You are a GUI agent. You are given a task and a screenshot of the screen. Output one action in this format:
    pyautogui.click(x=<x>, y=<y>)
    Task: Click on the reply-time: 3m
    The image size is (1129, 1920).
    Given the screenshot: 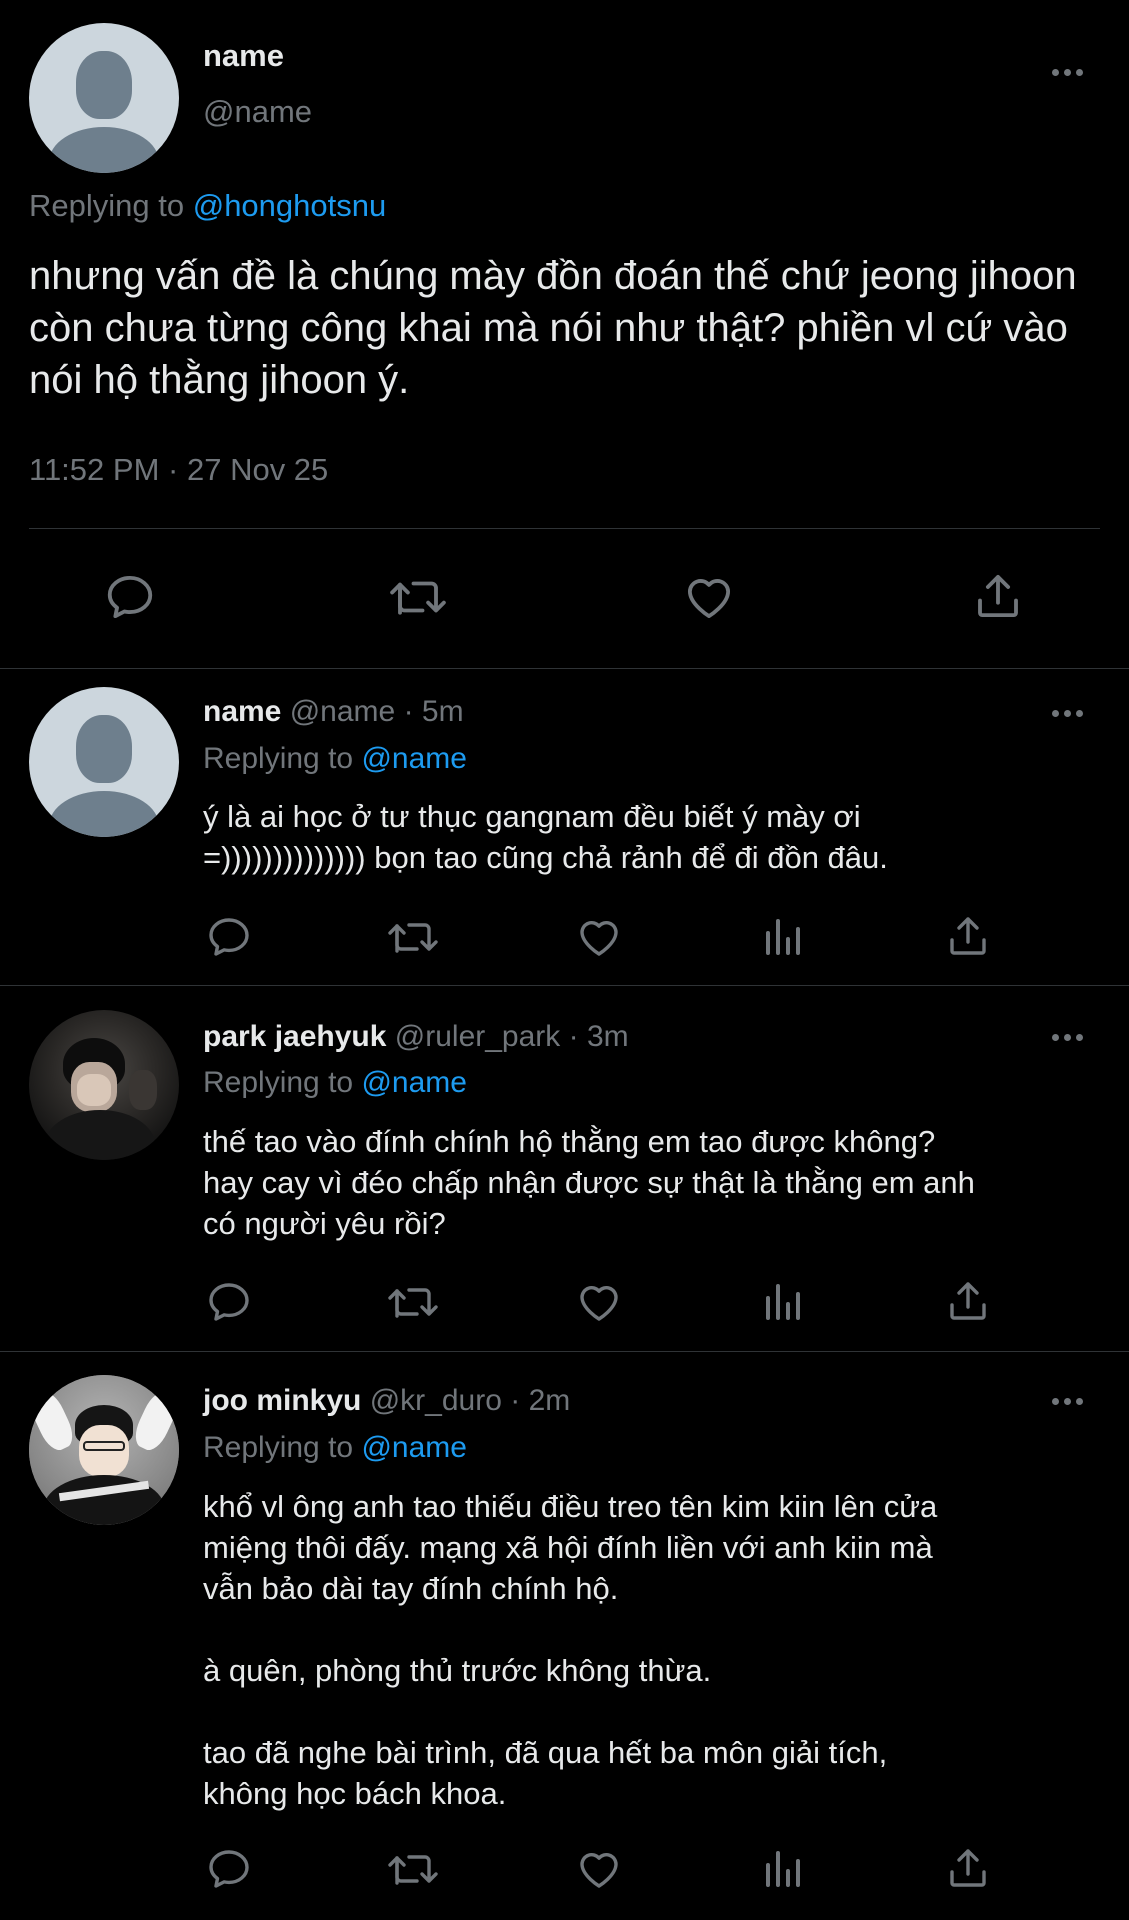 What is the action you would take?
    pyautogui.click(x=608, y=1036)
    